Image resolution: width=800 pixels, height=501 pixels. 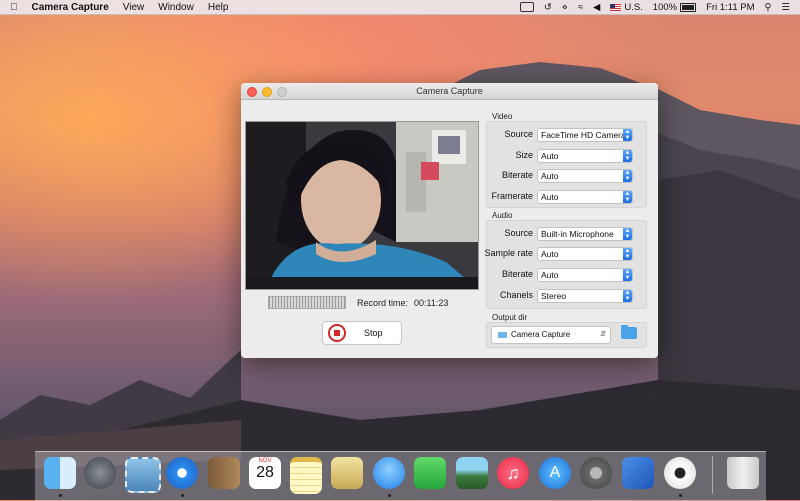 What do you see at coordinates (526, 7) in the screenshot?
I see `status-monitor-icon` at bounding box center [526, 7].